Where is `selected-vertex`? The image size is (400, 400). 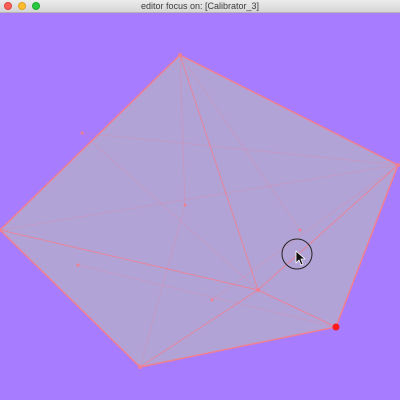 selected-vertex is located at coordinates (336, 327).